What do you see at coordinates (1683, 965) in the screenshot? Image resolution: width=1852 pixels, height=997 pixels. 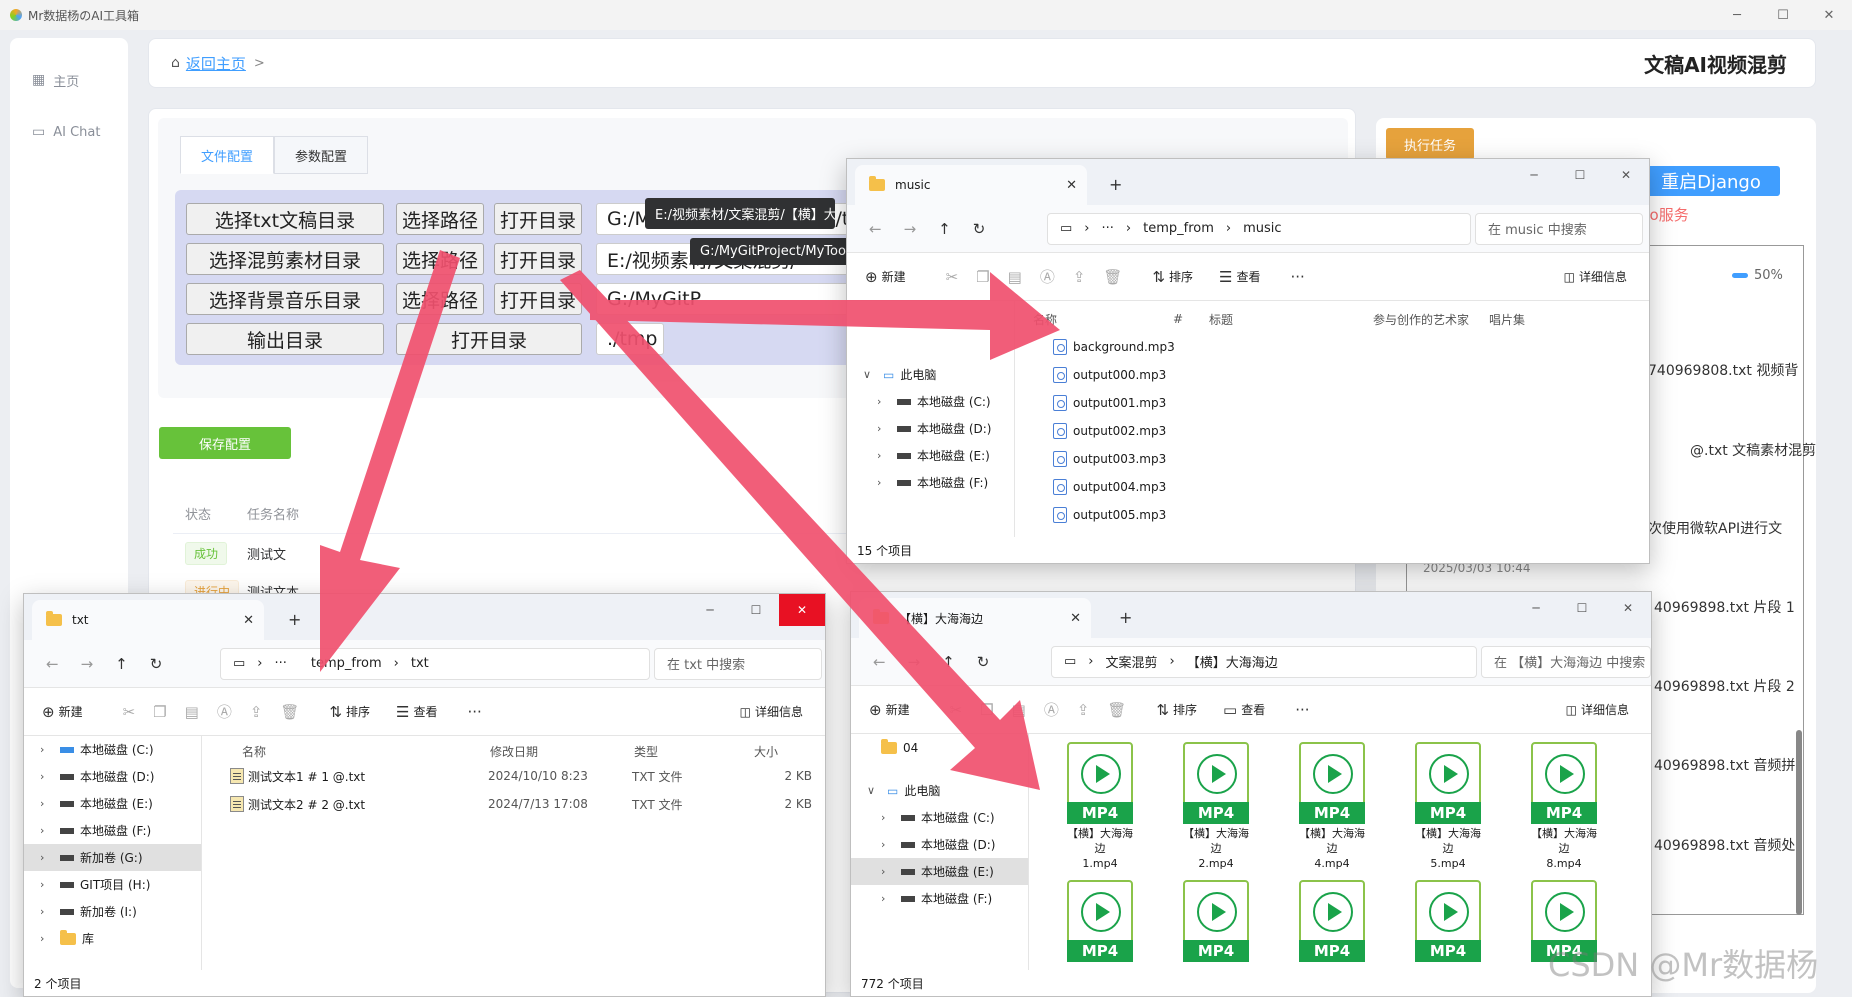 I see `watermark: CSDN @Mr数据杨` at bounding box center [1683, 965].